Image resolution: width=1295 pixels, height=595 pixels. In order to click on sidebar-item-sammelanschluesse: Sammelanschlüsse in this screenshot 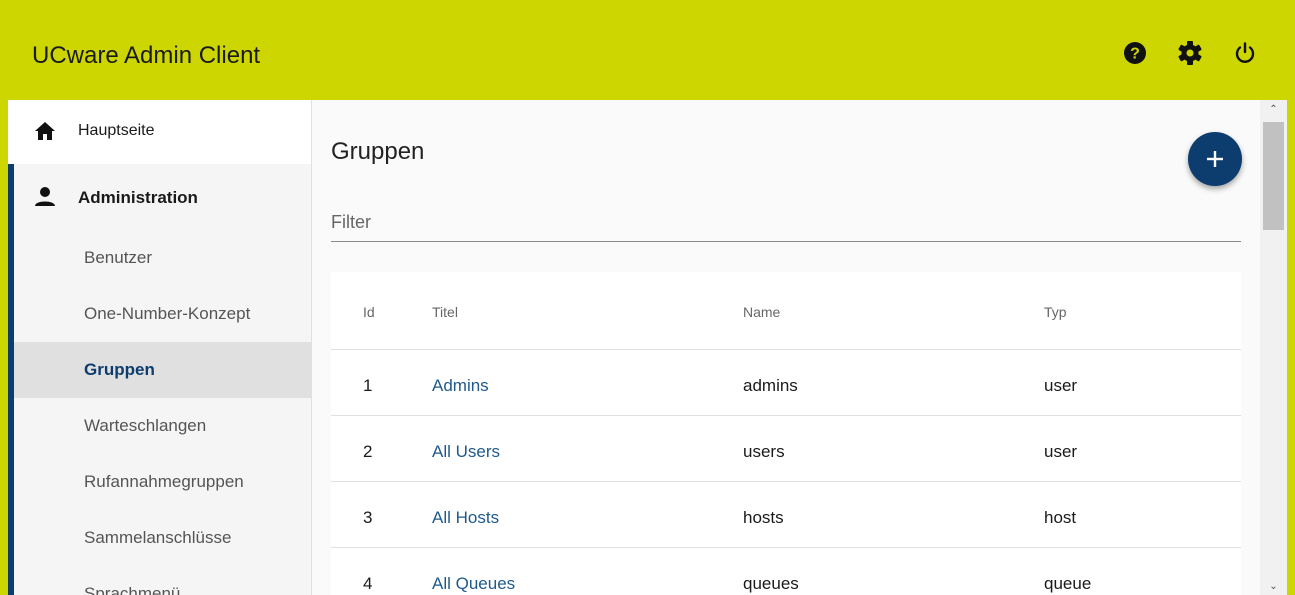, I will do `click(162, 538)`.